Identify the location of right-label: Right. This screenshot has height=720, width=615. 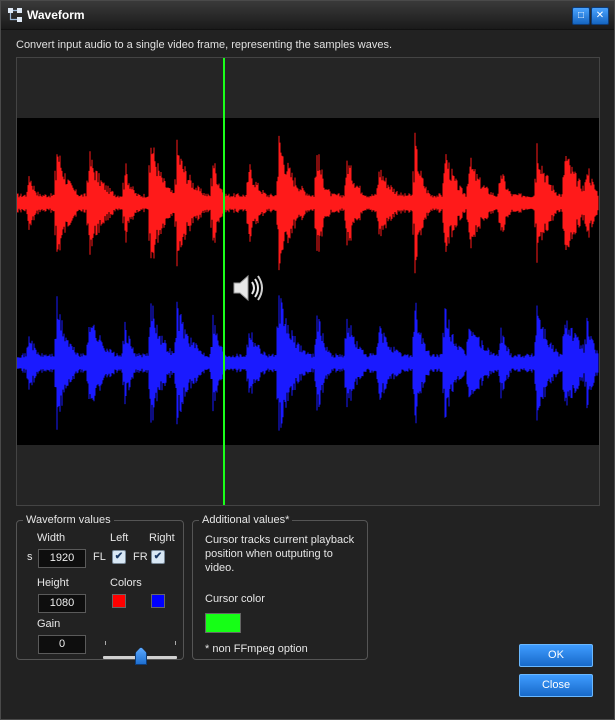
(162, 538).